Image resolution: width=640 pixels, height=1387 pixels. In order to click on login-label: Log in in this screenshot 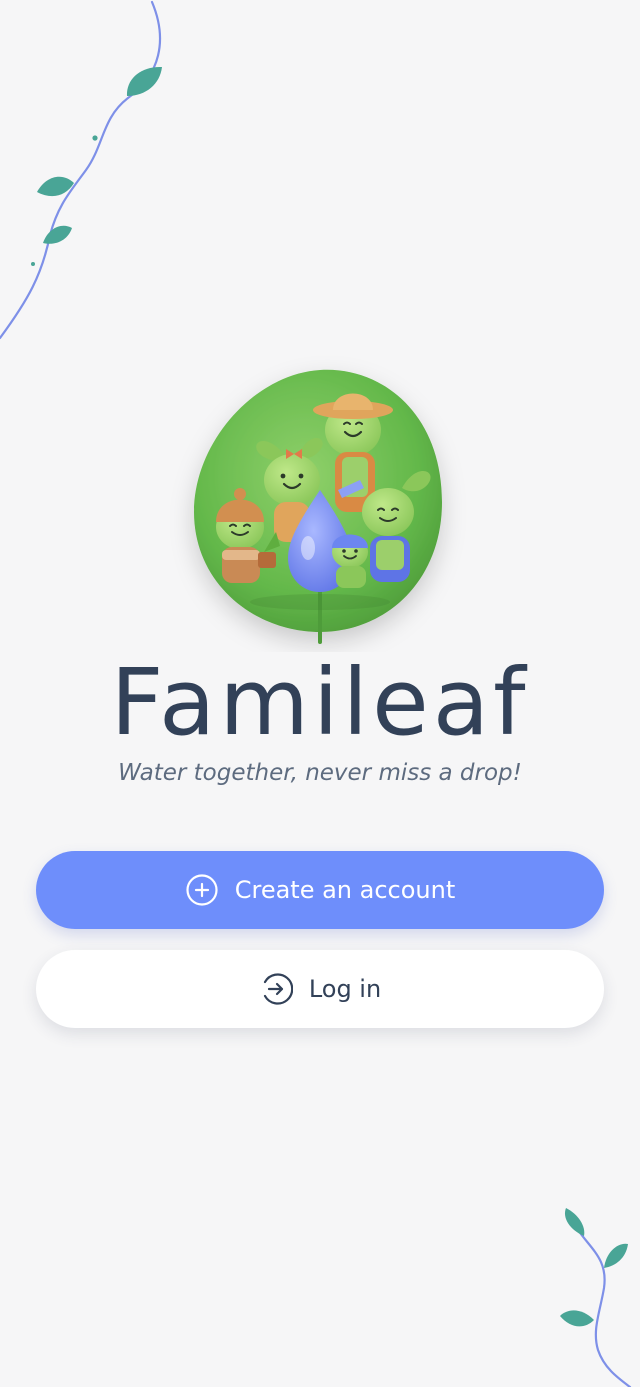, I will do `click(345, 989)`.